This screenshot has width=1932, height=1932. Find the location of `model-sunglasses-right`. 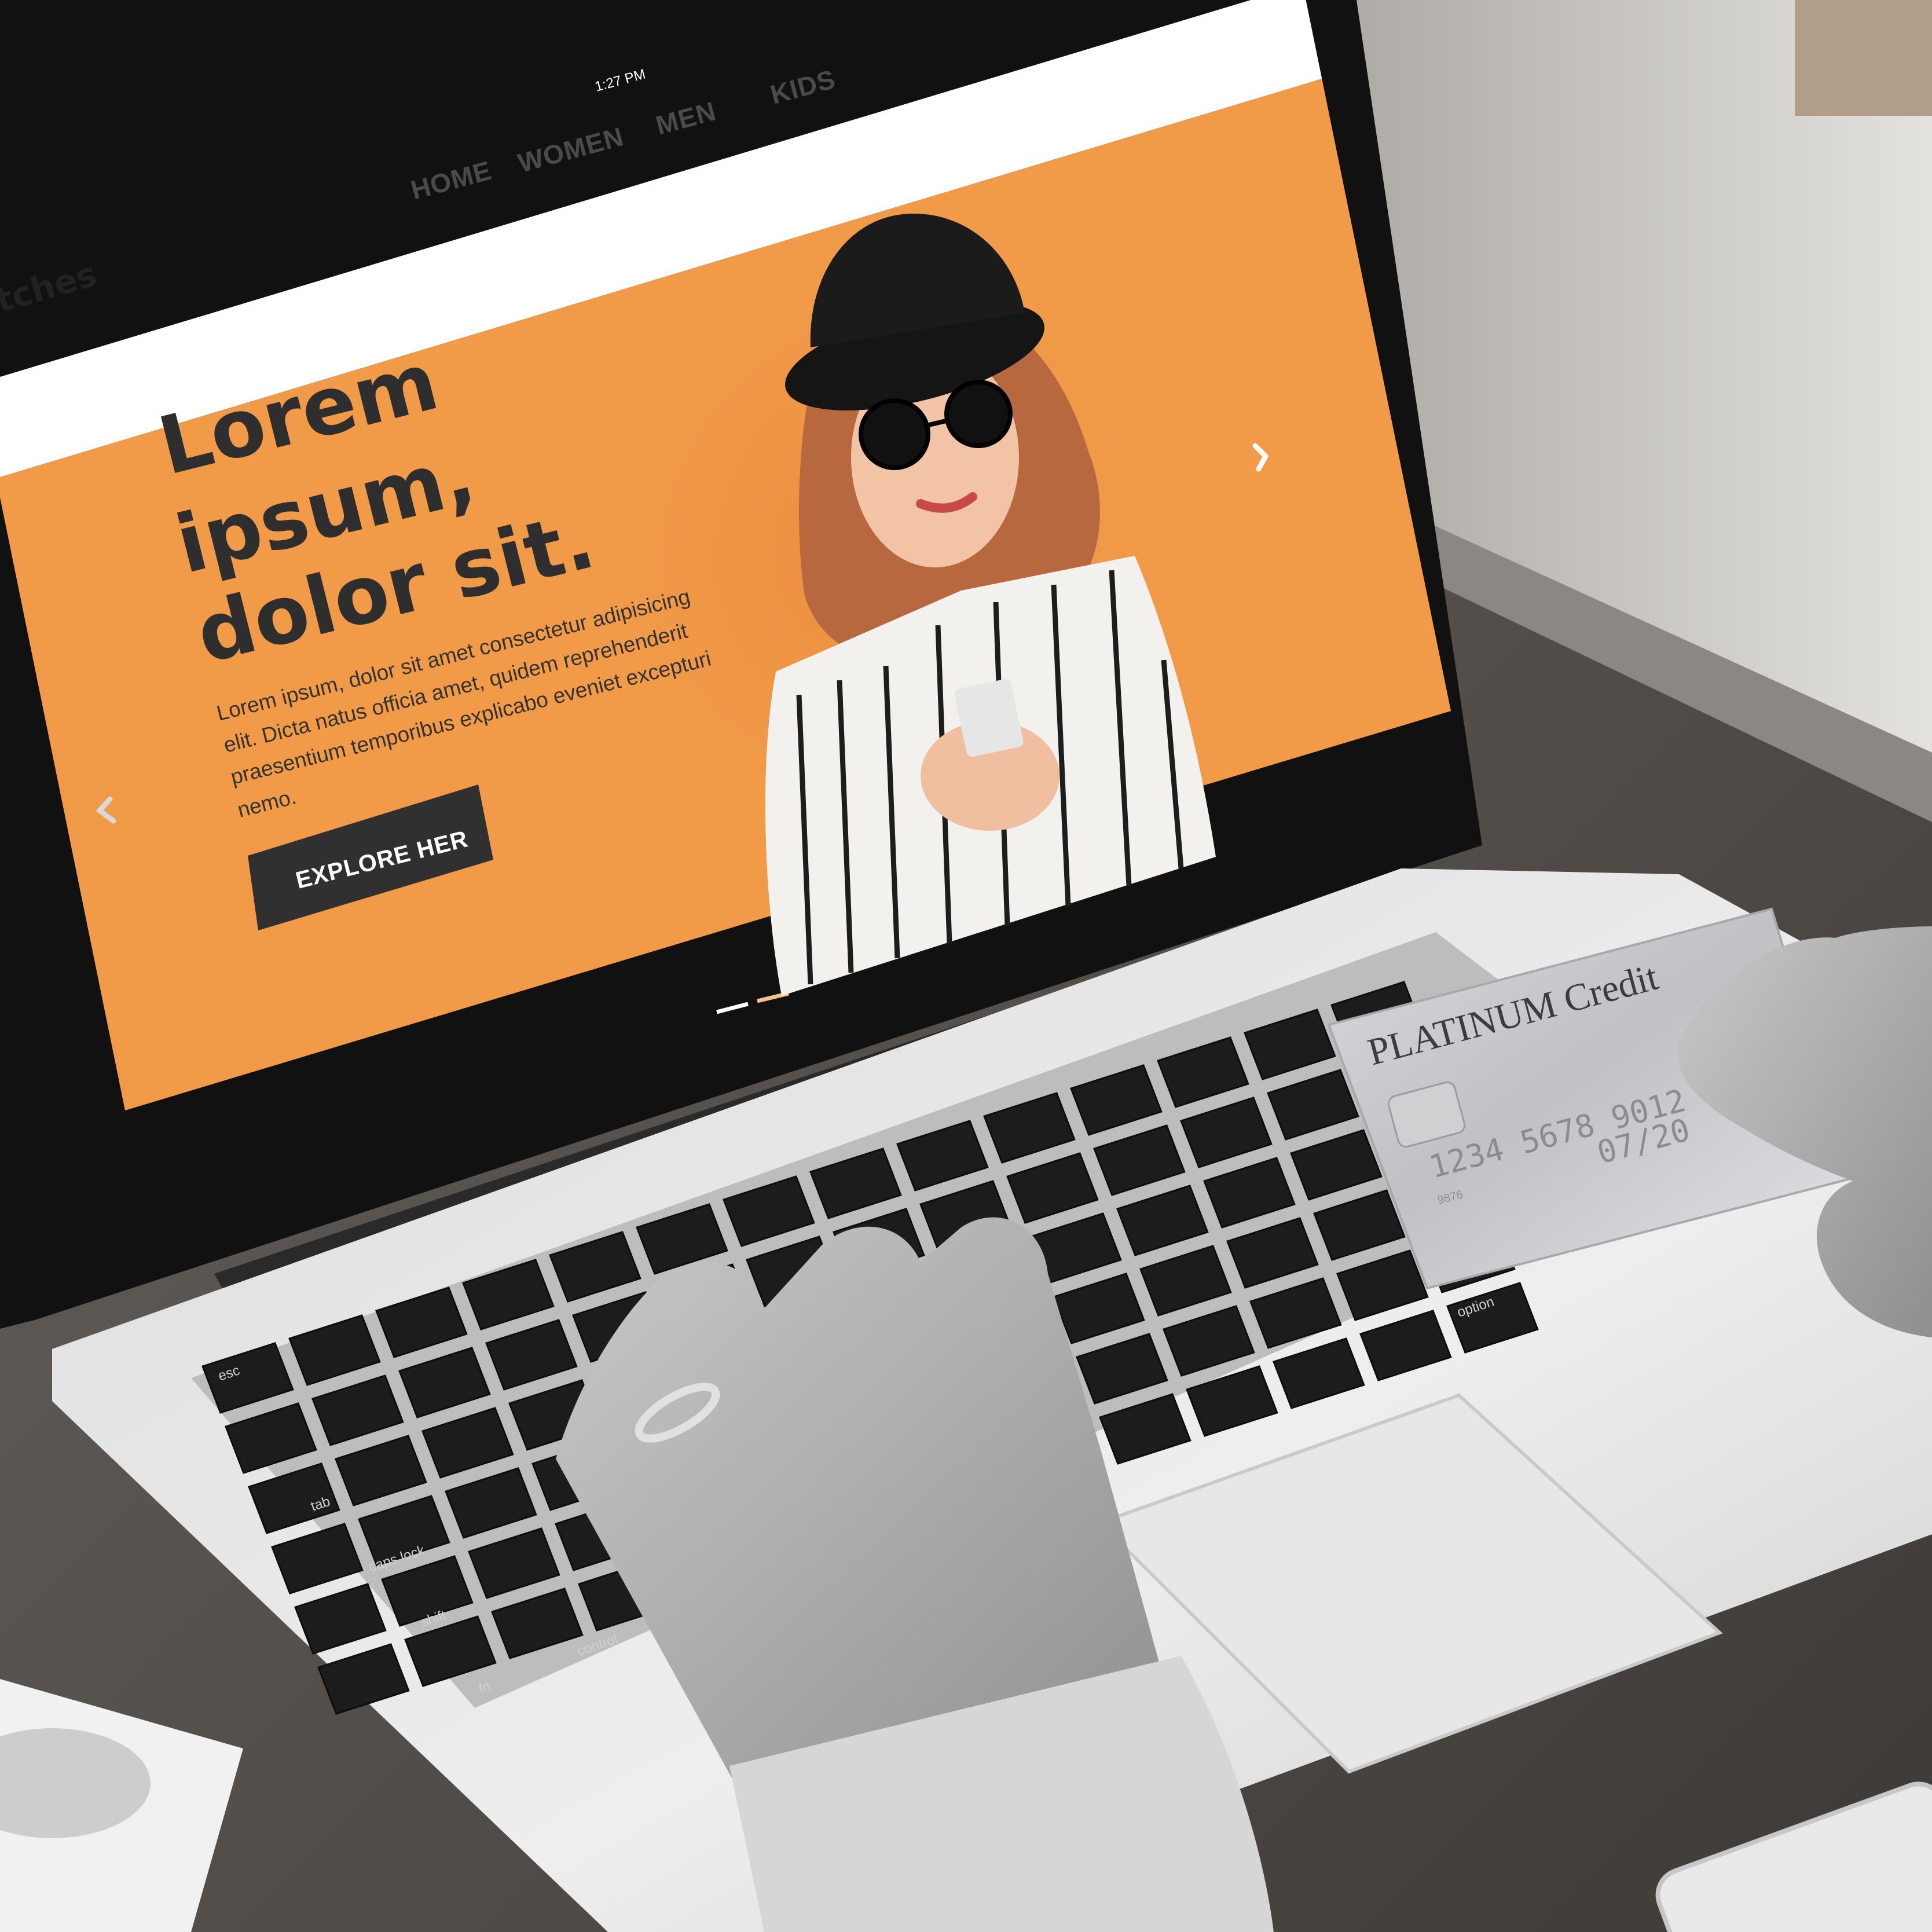

model-sunglasses-right is located at coordinates (979, 414).